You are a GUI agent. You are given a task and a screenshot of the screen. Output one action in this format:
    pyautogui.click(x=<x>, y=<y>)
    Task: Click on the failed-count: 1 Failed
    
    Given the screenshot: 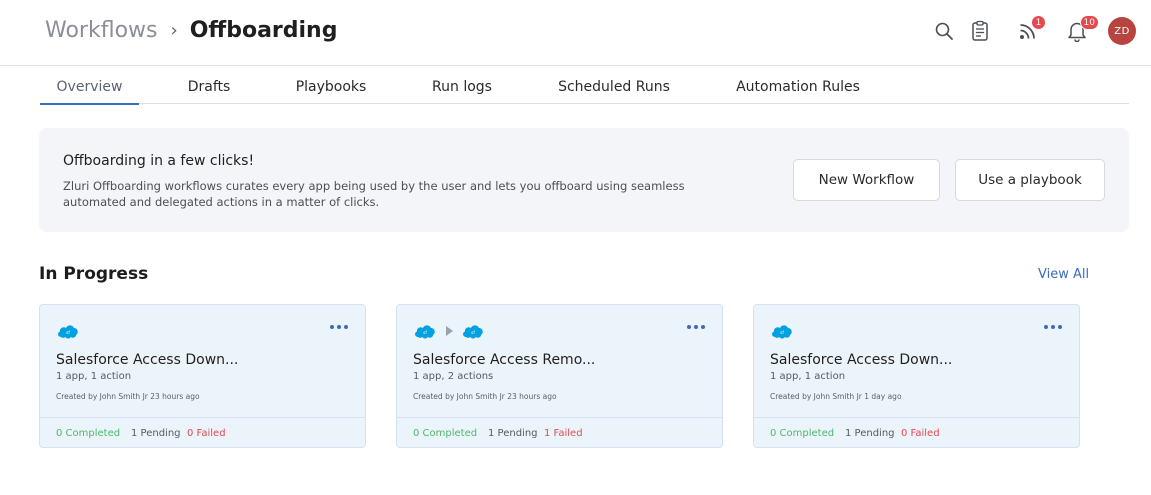 What is the action you would take?
    pyautogui.click(x=563, y=433)
    